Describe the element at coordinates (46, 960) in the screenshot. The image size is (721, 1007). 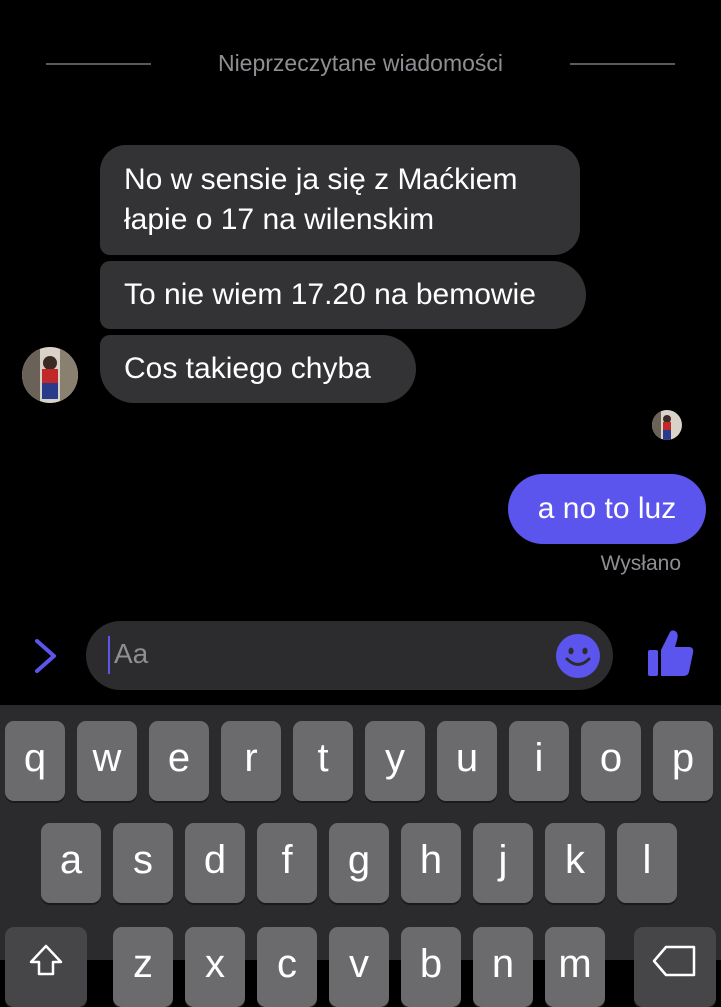
I see `shift-icon` at that location.